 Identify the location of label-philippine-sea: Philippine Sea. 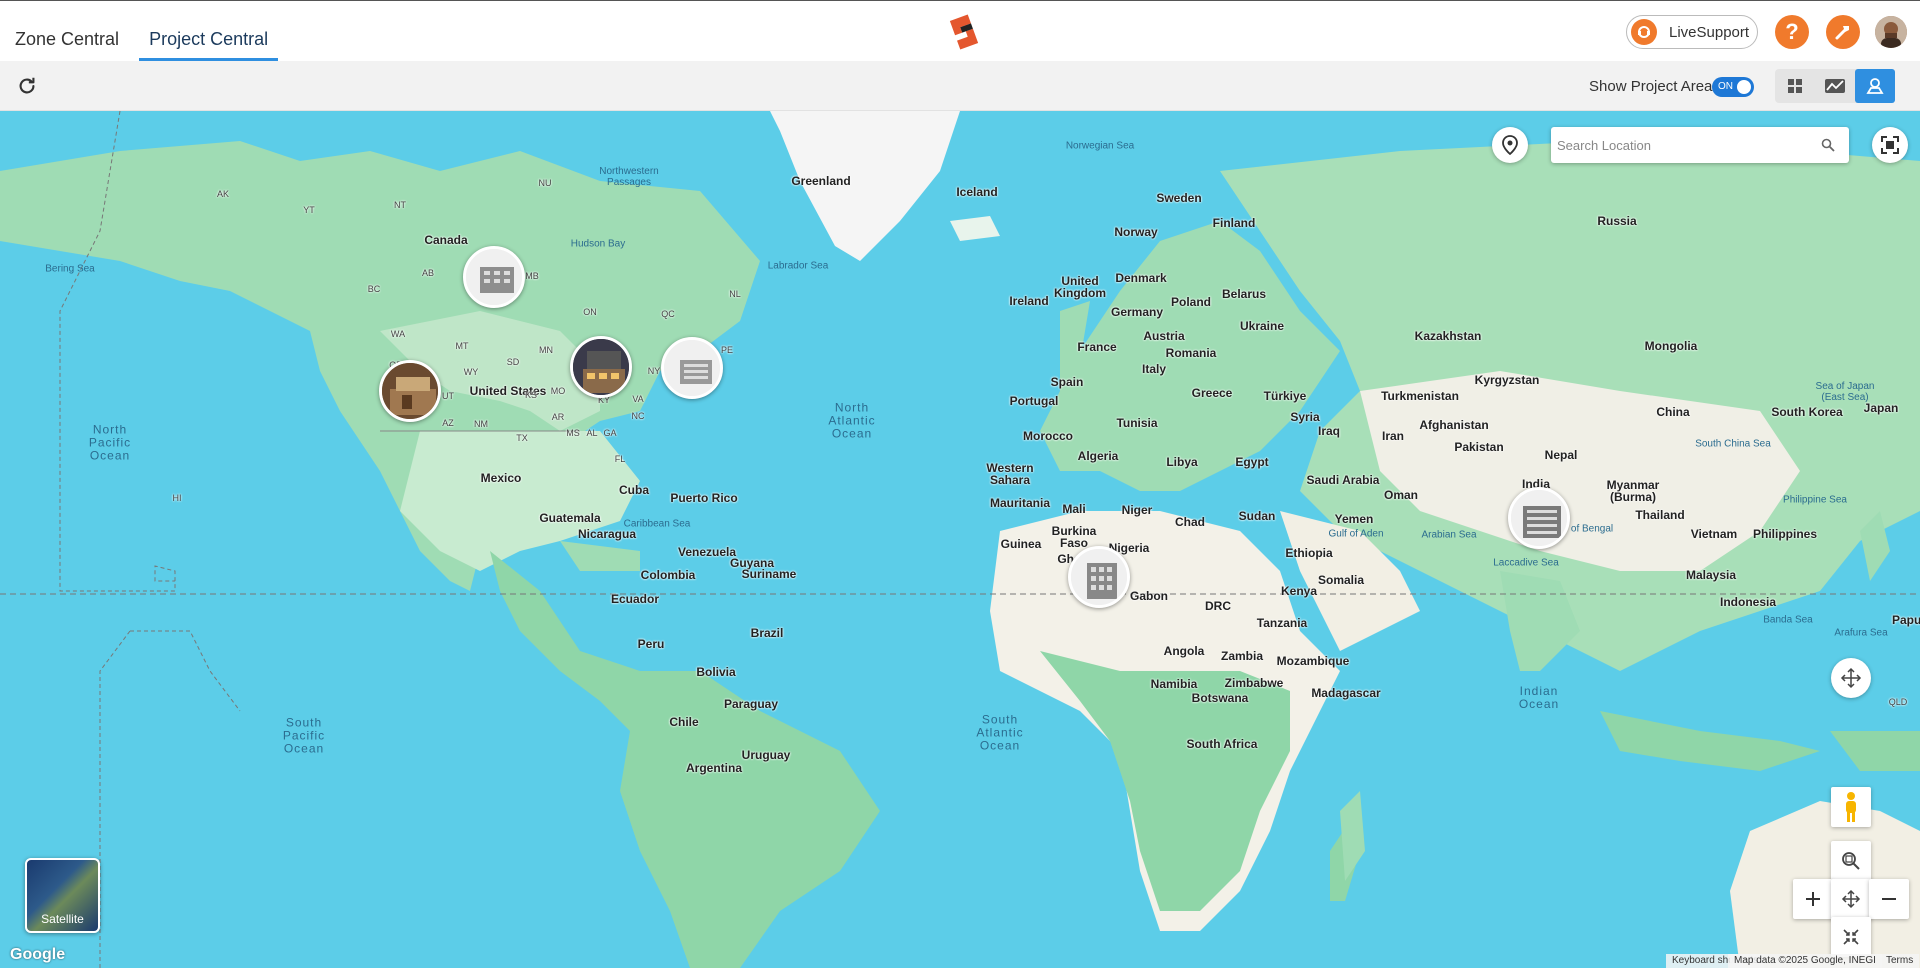
(1815, 500).